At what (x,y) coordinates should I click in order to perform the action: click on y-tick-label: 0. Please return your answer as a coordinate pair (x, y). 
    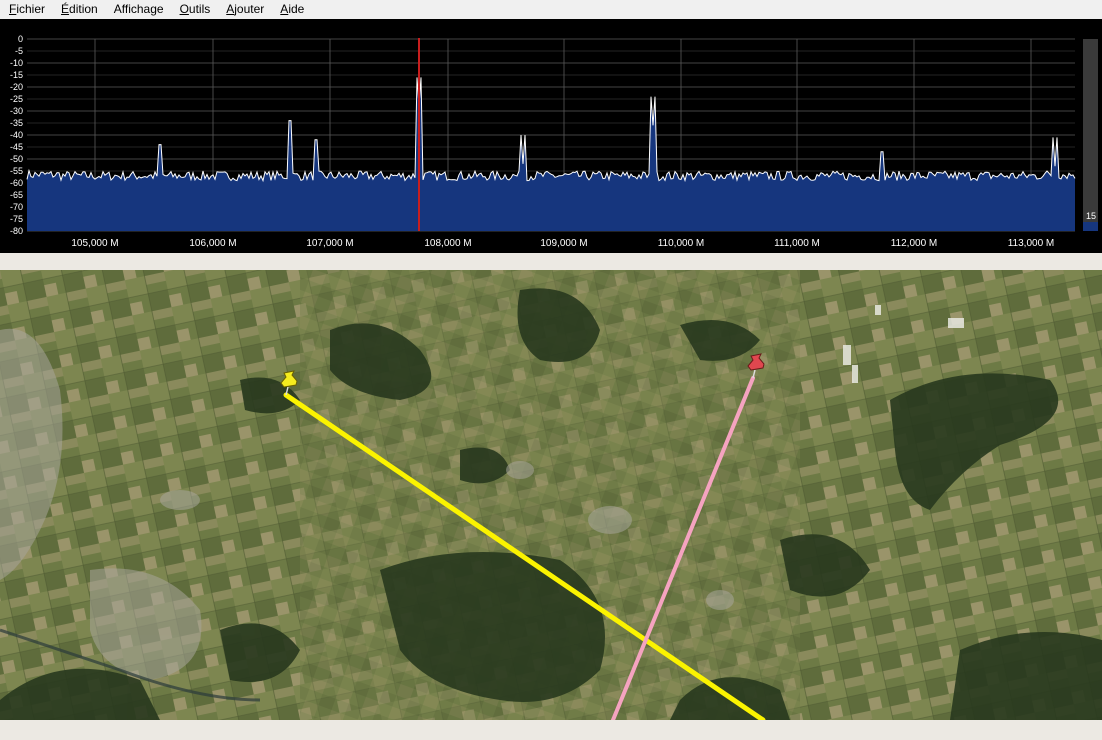
    Looking at the image, I should click on (20, 39).